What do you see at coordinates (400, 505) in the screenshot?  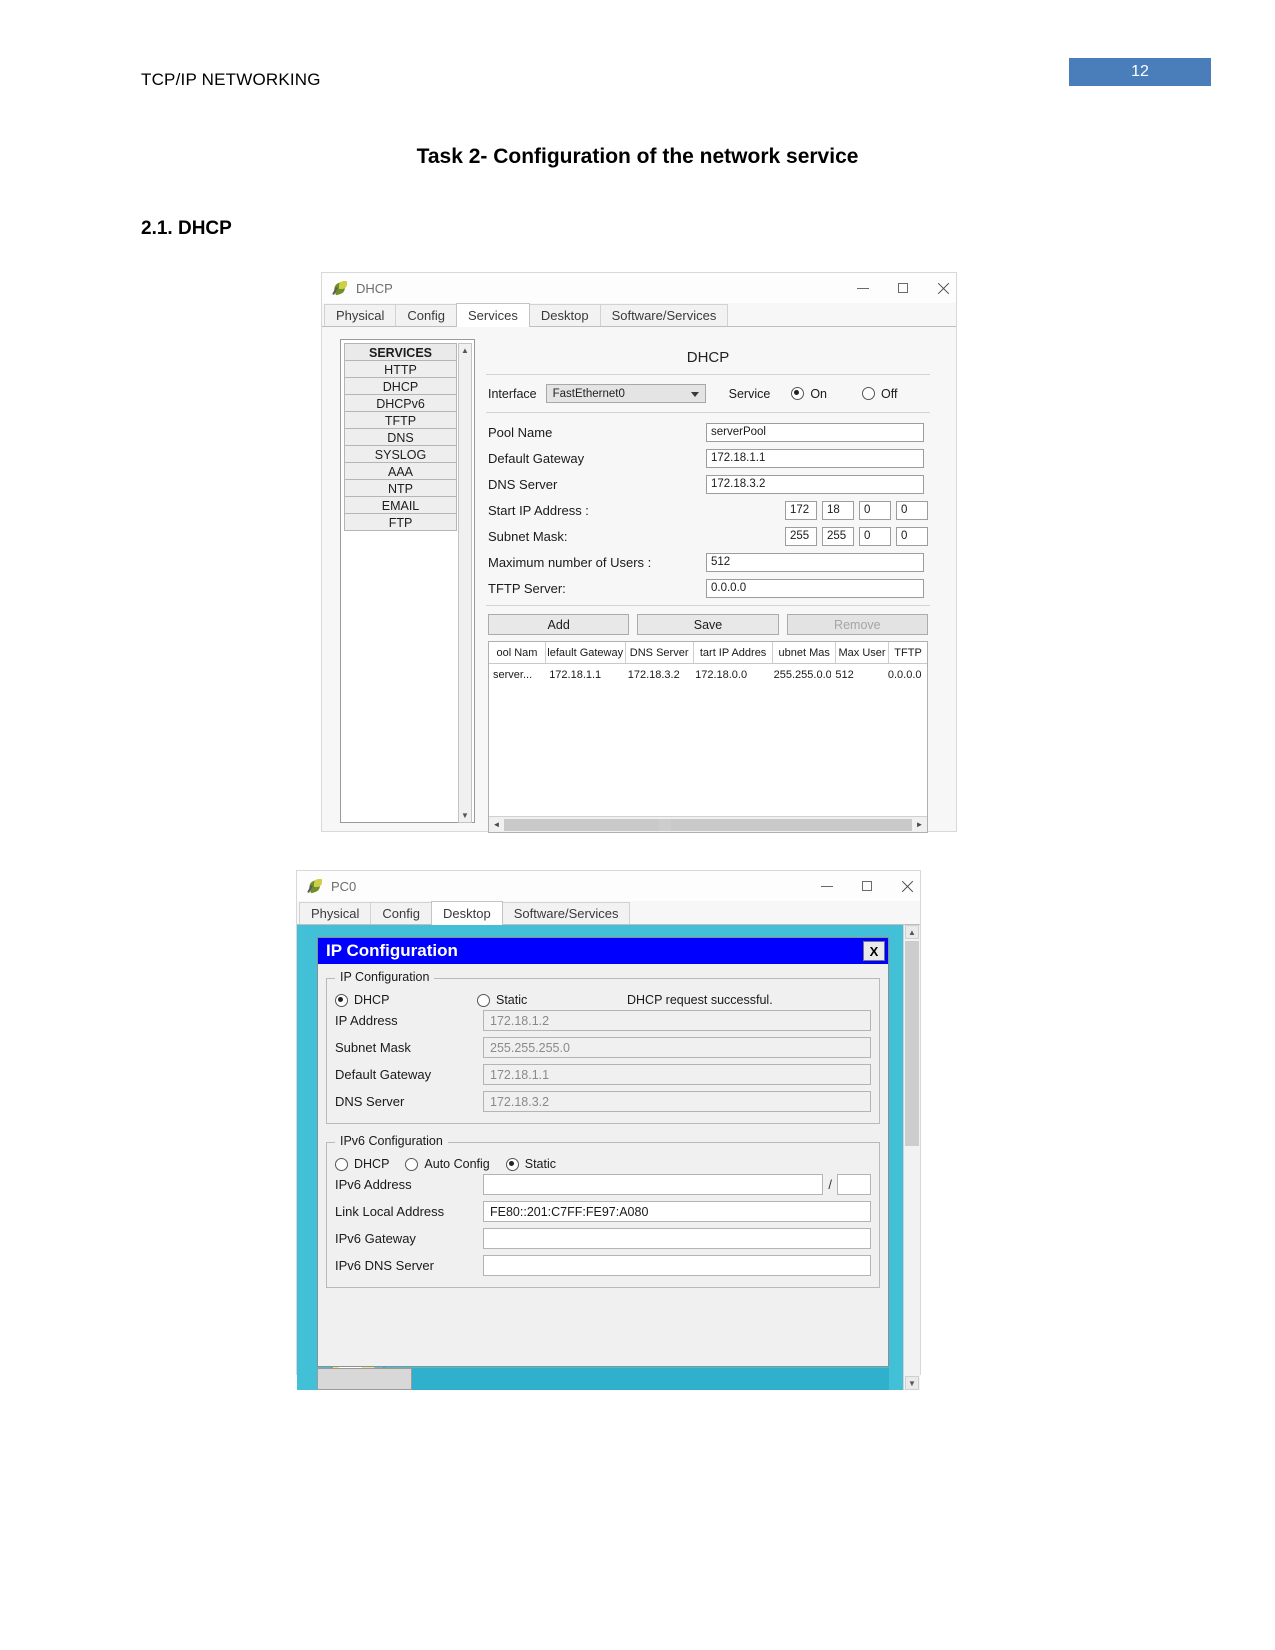 I see `services-item-email: EMAIL` at bounding box center [400, 505].